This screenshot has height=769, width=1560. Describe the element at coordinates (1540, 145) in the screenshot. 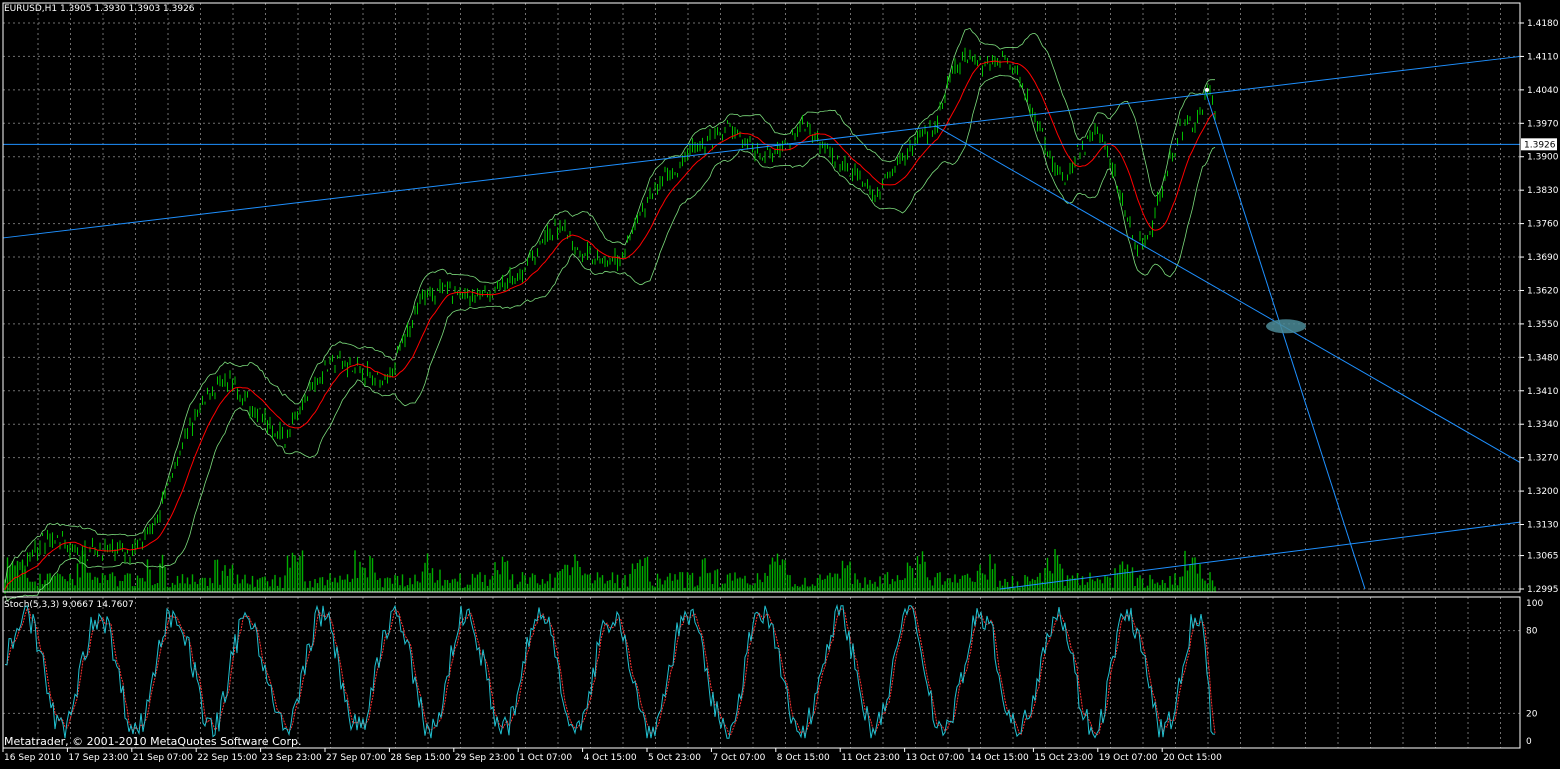

I see `current-price-label: 1.3926` at that location.